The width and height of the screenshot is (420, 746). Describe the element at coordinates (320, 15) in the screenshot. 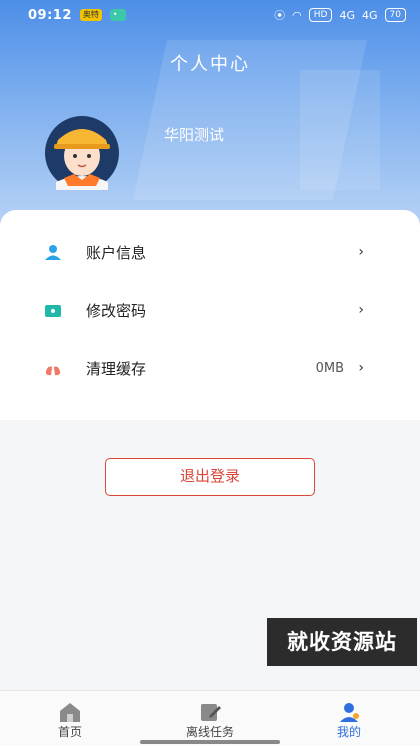

I see `hd-badge: HD` at that location.